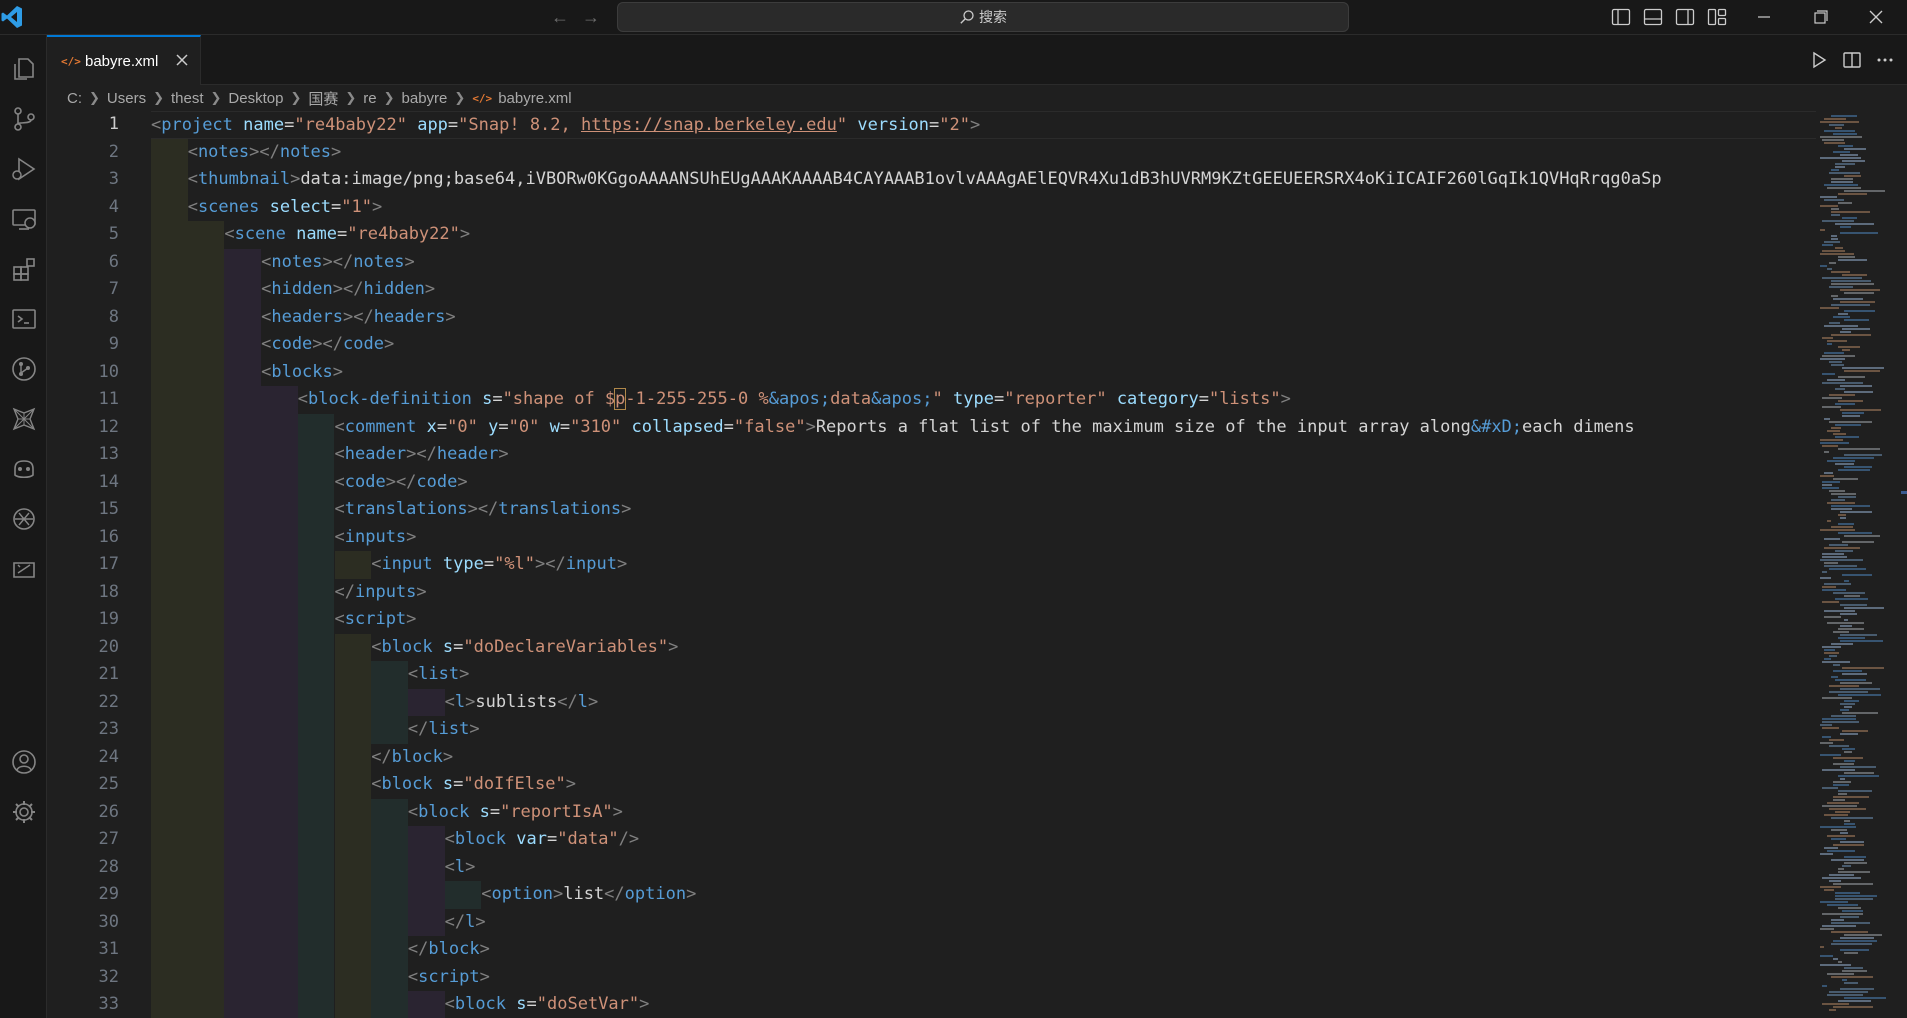 This screenshot has width=1907, height=1018. I want to click on token-t, so click(438, 564).